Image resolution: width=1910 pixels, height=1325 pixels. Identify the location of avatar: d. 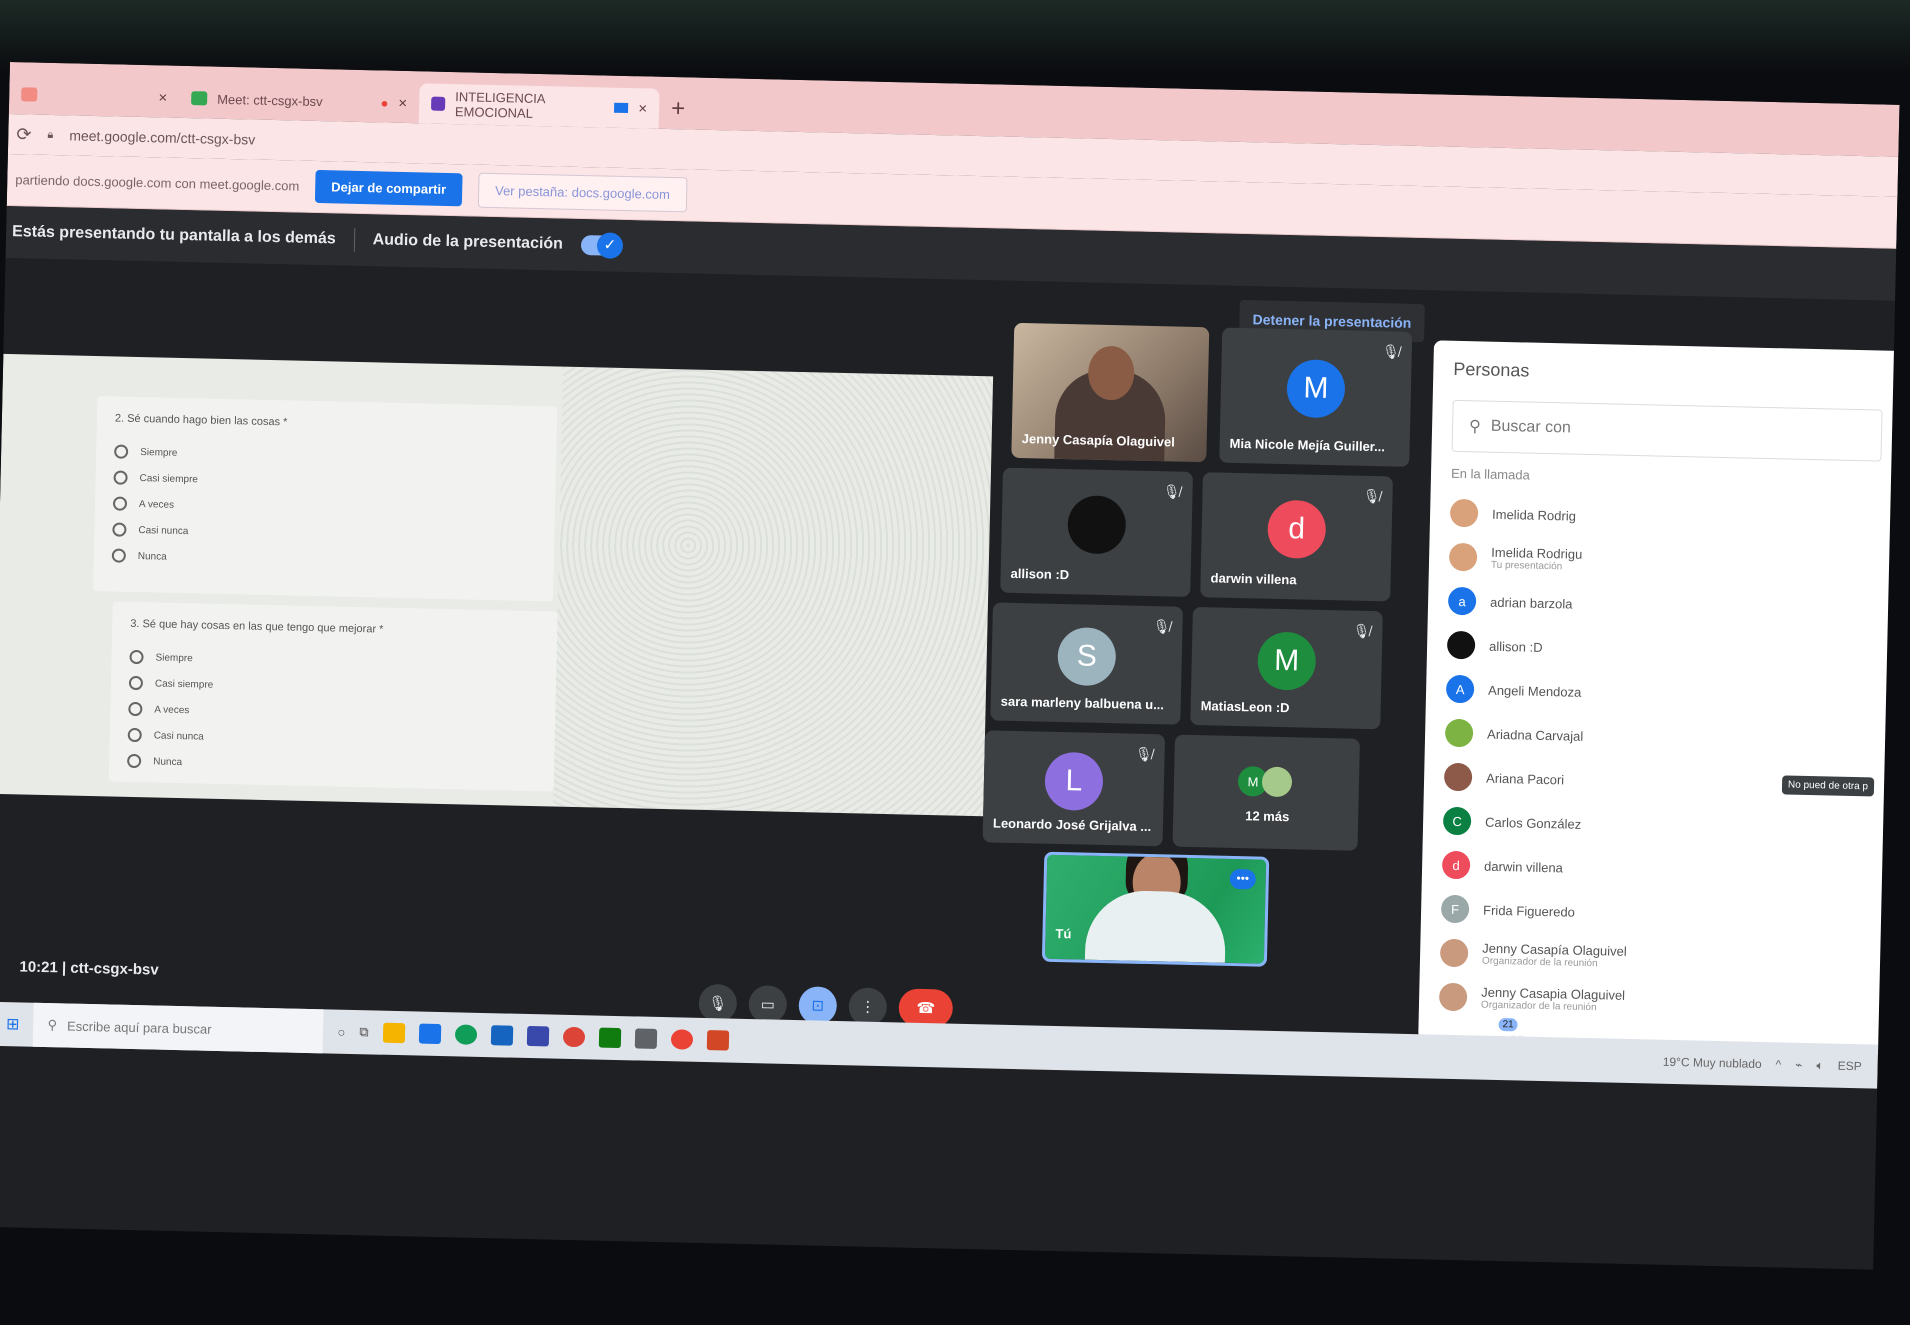
(1456, 865).